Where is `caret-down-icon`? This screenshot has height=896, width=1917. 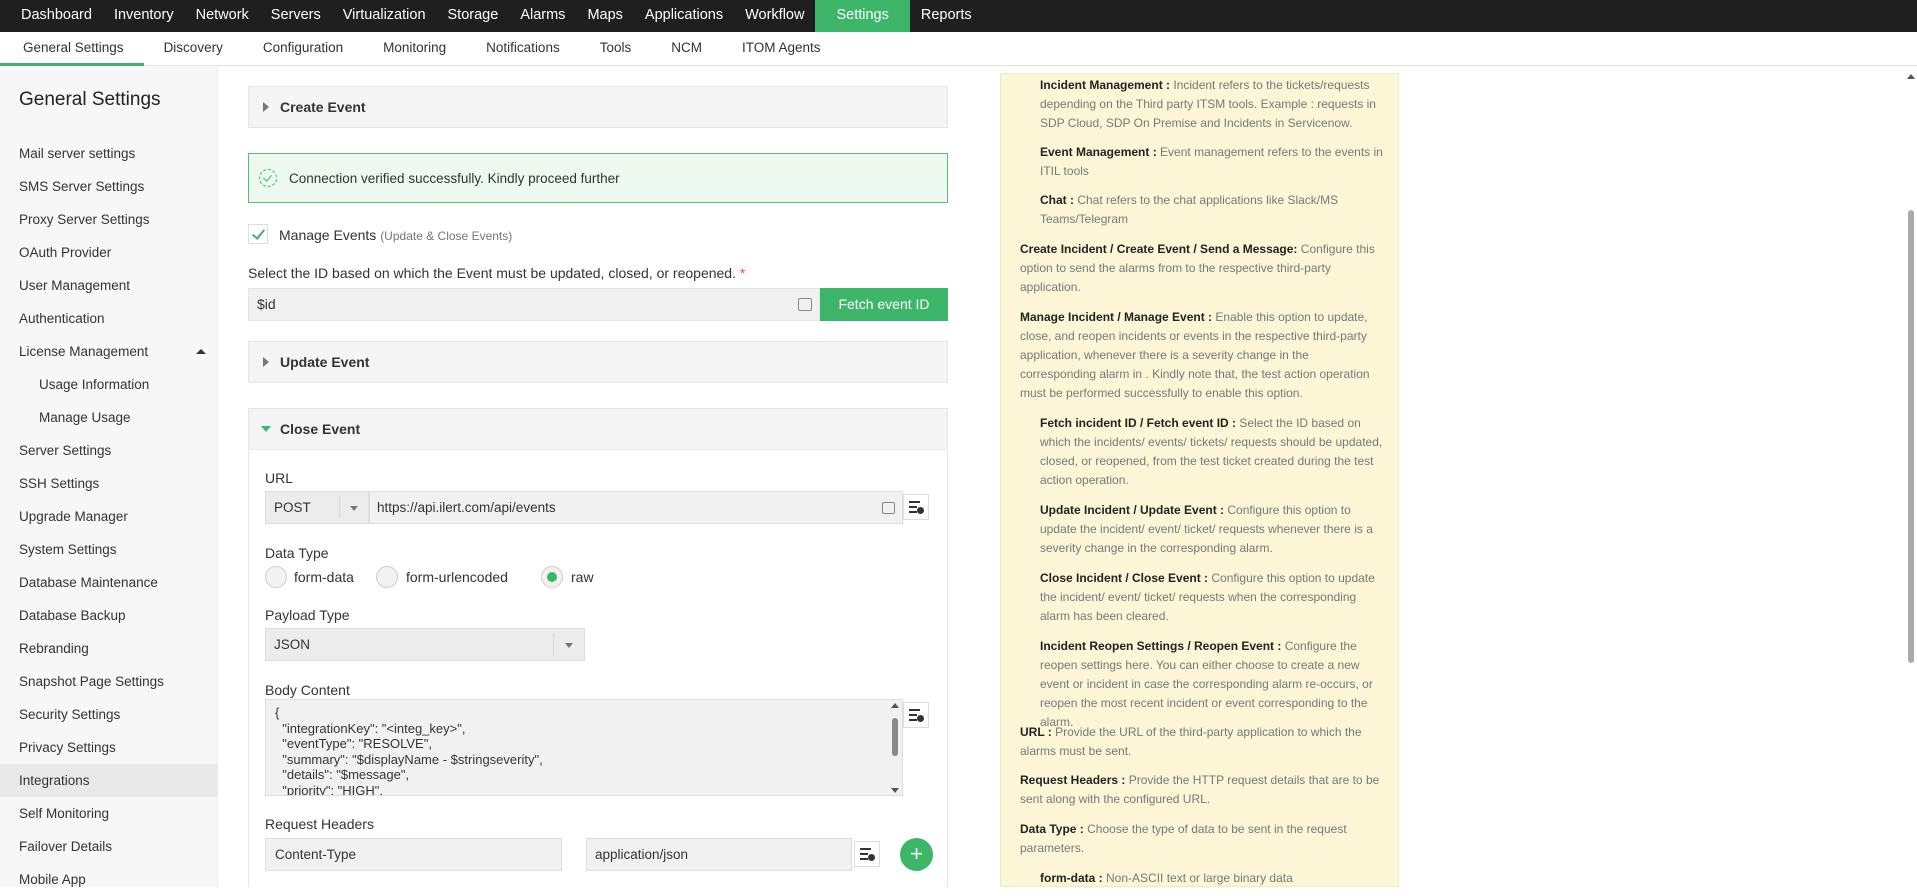
caret-down-icon is located at coordinates (266, 429).